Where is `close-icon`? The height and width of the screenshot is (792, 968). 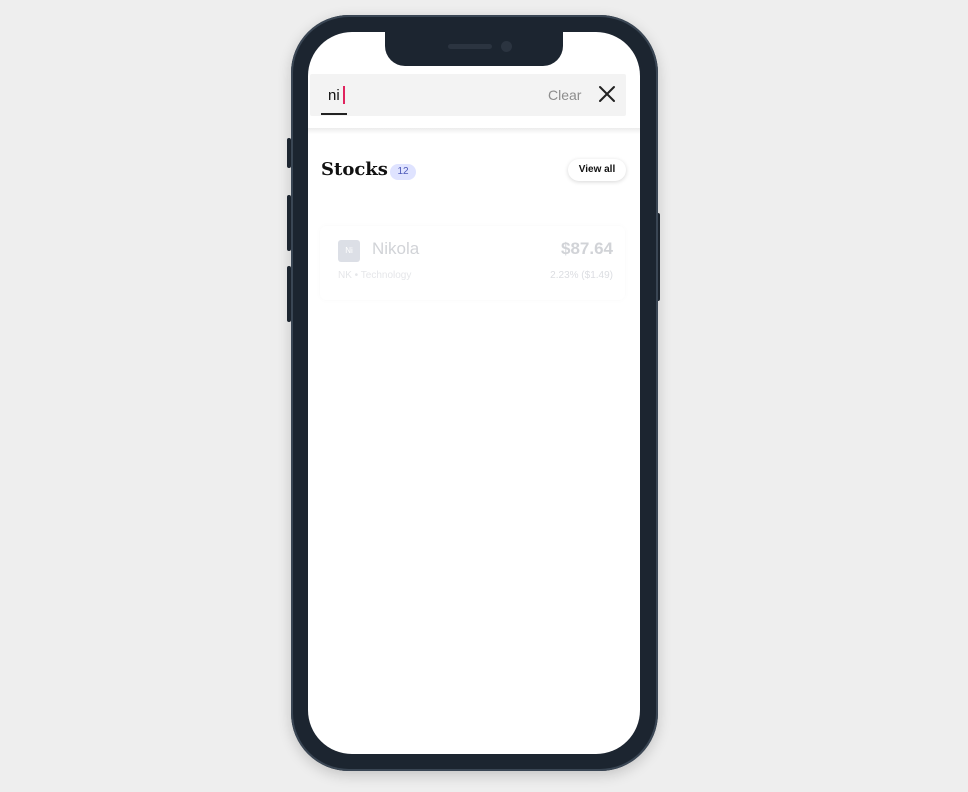
close-icon is located at coordinates (607, 94).